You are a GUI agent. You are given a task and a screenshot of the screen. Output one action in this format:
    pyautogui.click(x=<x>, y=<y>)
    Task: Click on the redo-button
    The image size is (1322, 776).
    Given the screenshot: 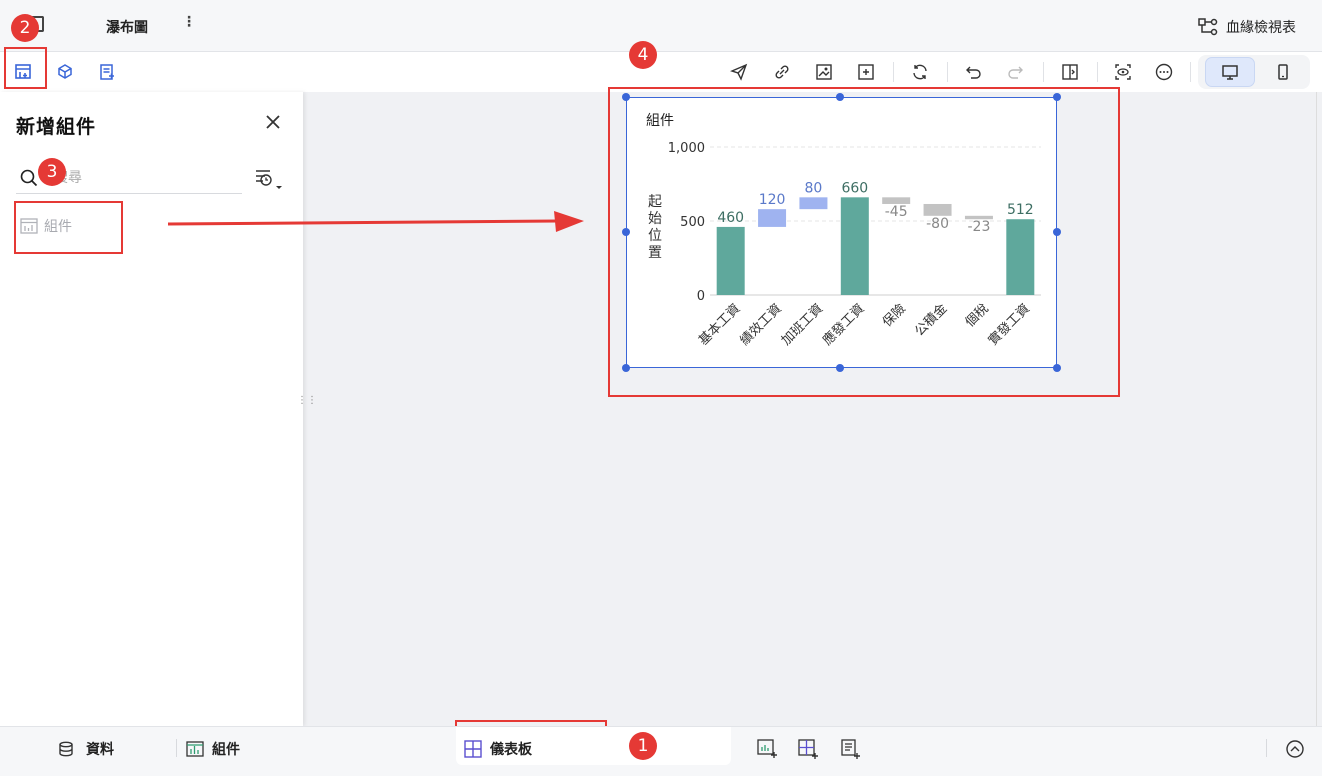 What is the action you would take?
    pyautogui.click(x=1015, y=72)
    